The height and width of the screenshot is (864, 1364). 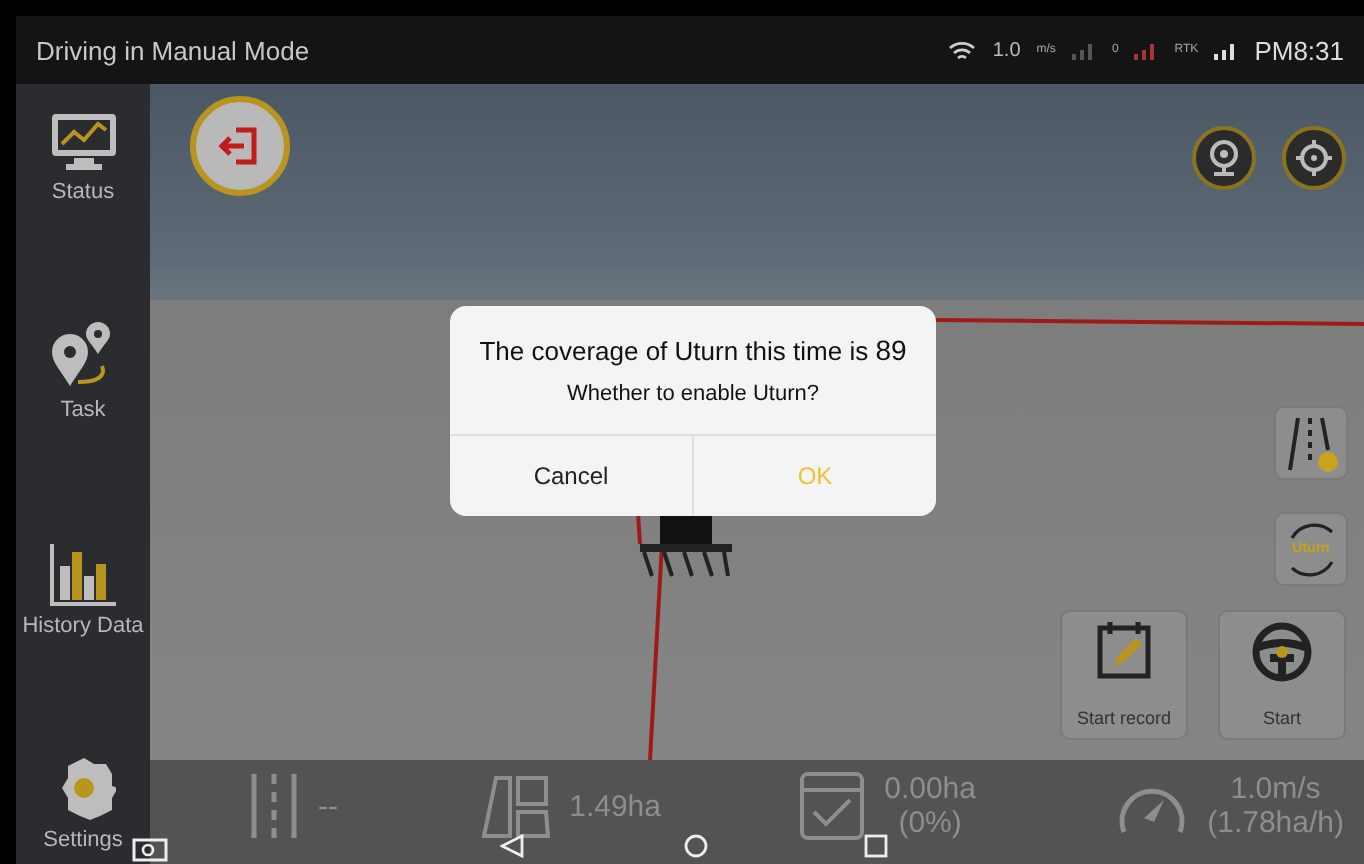 I want to click on exit-icon, so click(x=240, y=146).